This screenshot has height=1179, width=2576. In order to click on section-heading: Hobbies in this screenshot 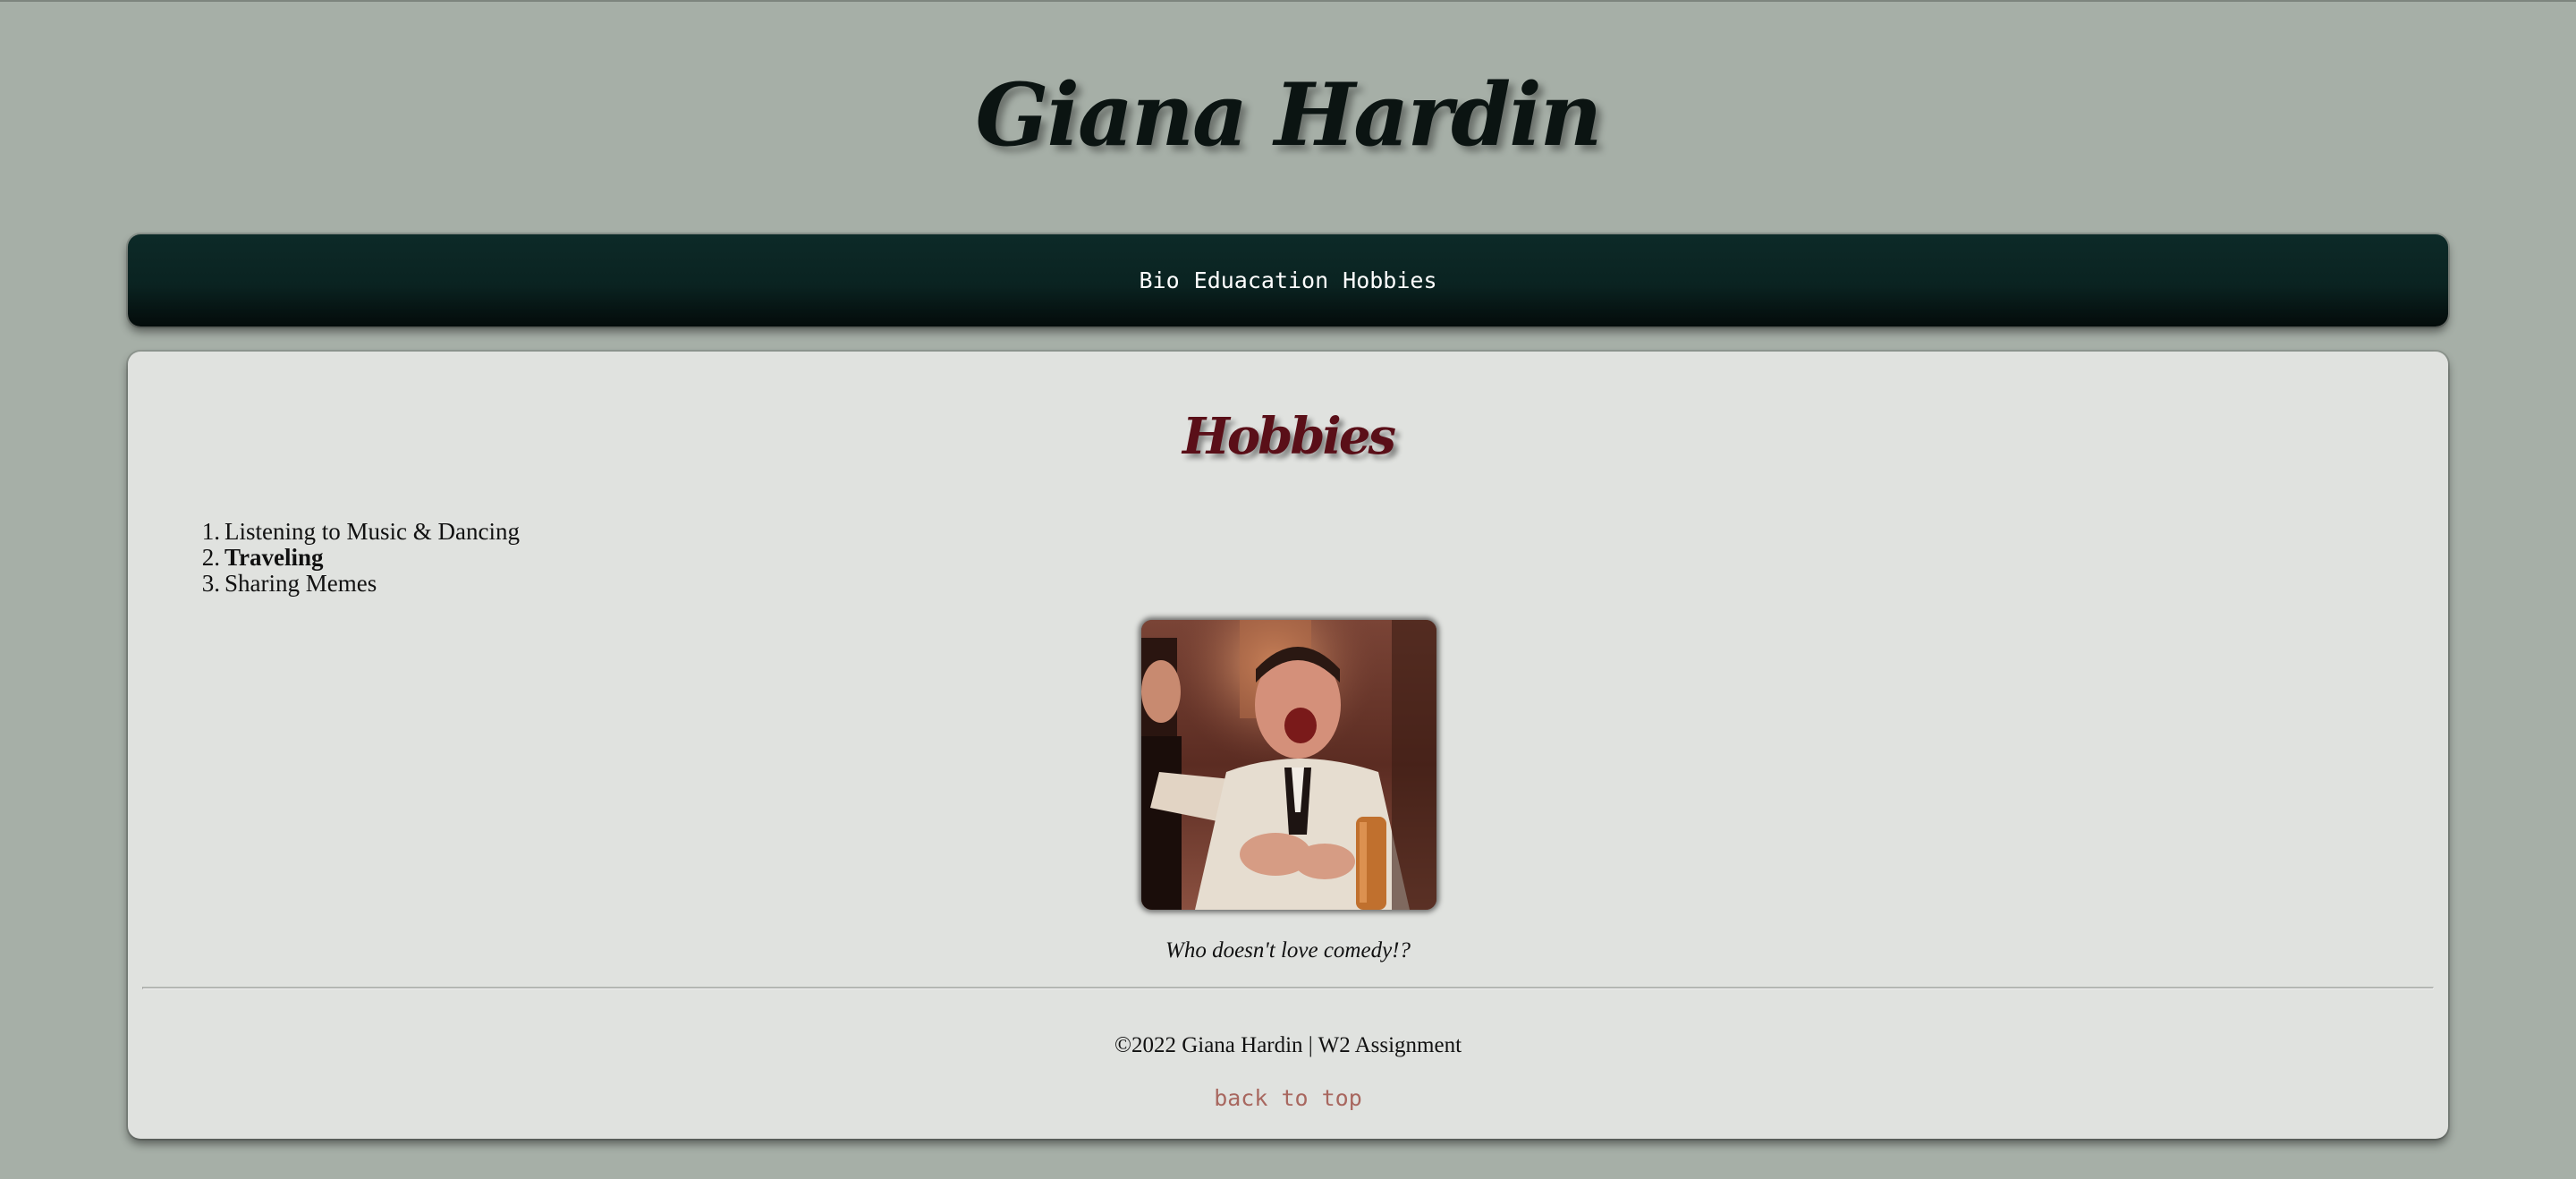, I will do `click(1289, 437)`.